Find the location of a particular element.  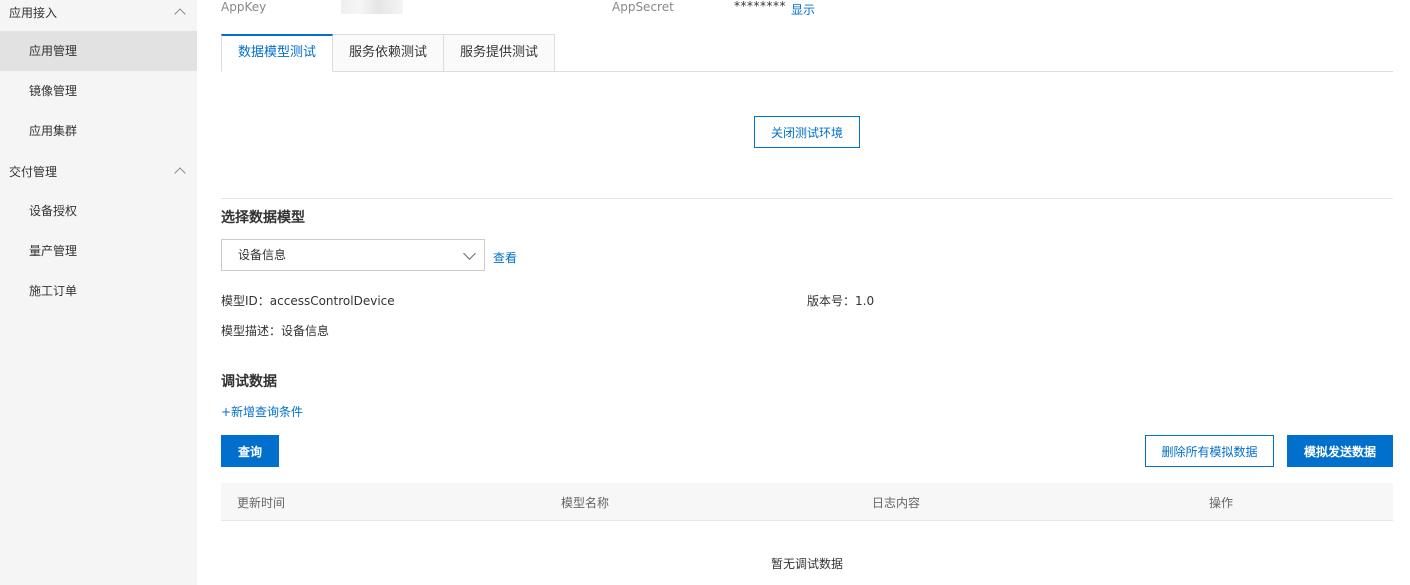

sidebar-item-app-cluster: 应用集群 is located at coordinates (98, 131).